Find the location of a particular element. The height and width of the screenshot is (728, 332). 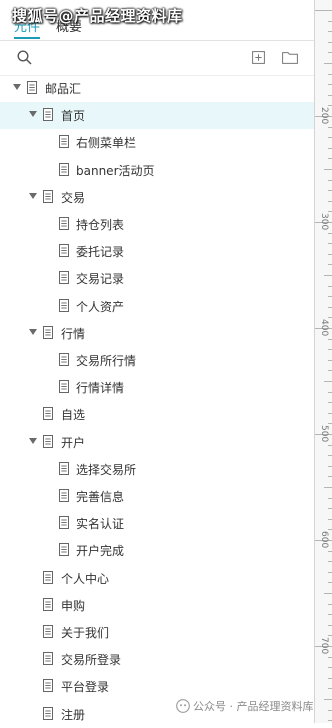

tree-item: 实名认证 is located at coordinates (157, 523).